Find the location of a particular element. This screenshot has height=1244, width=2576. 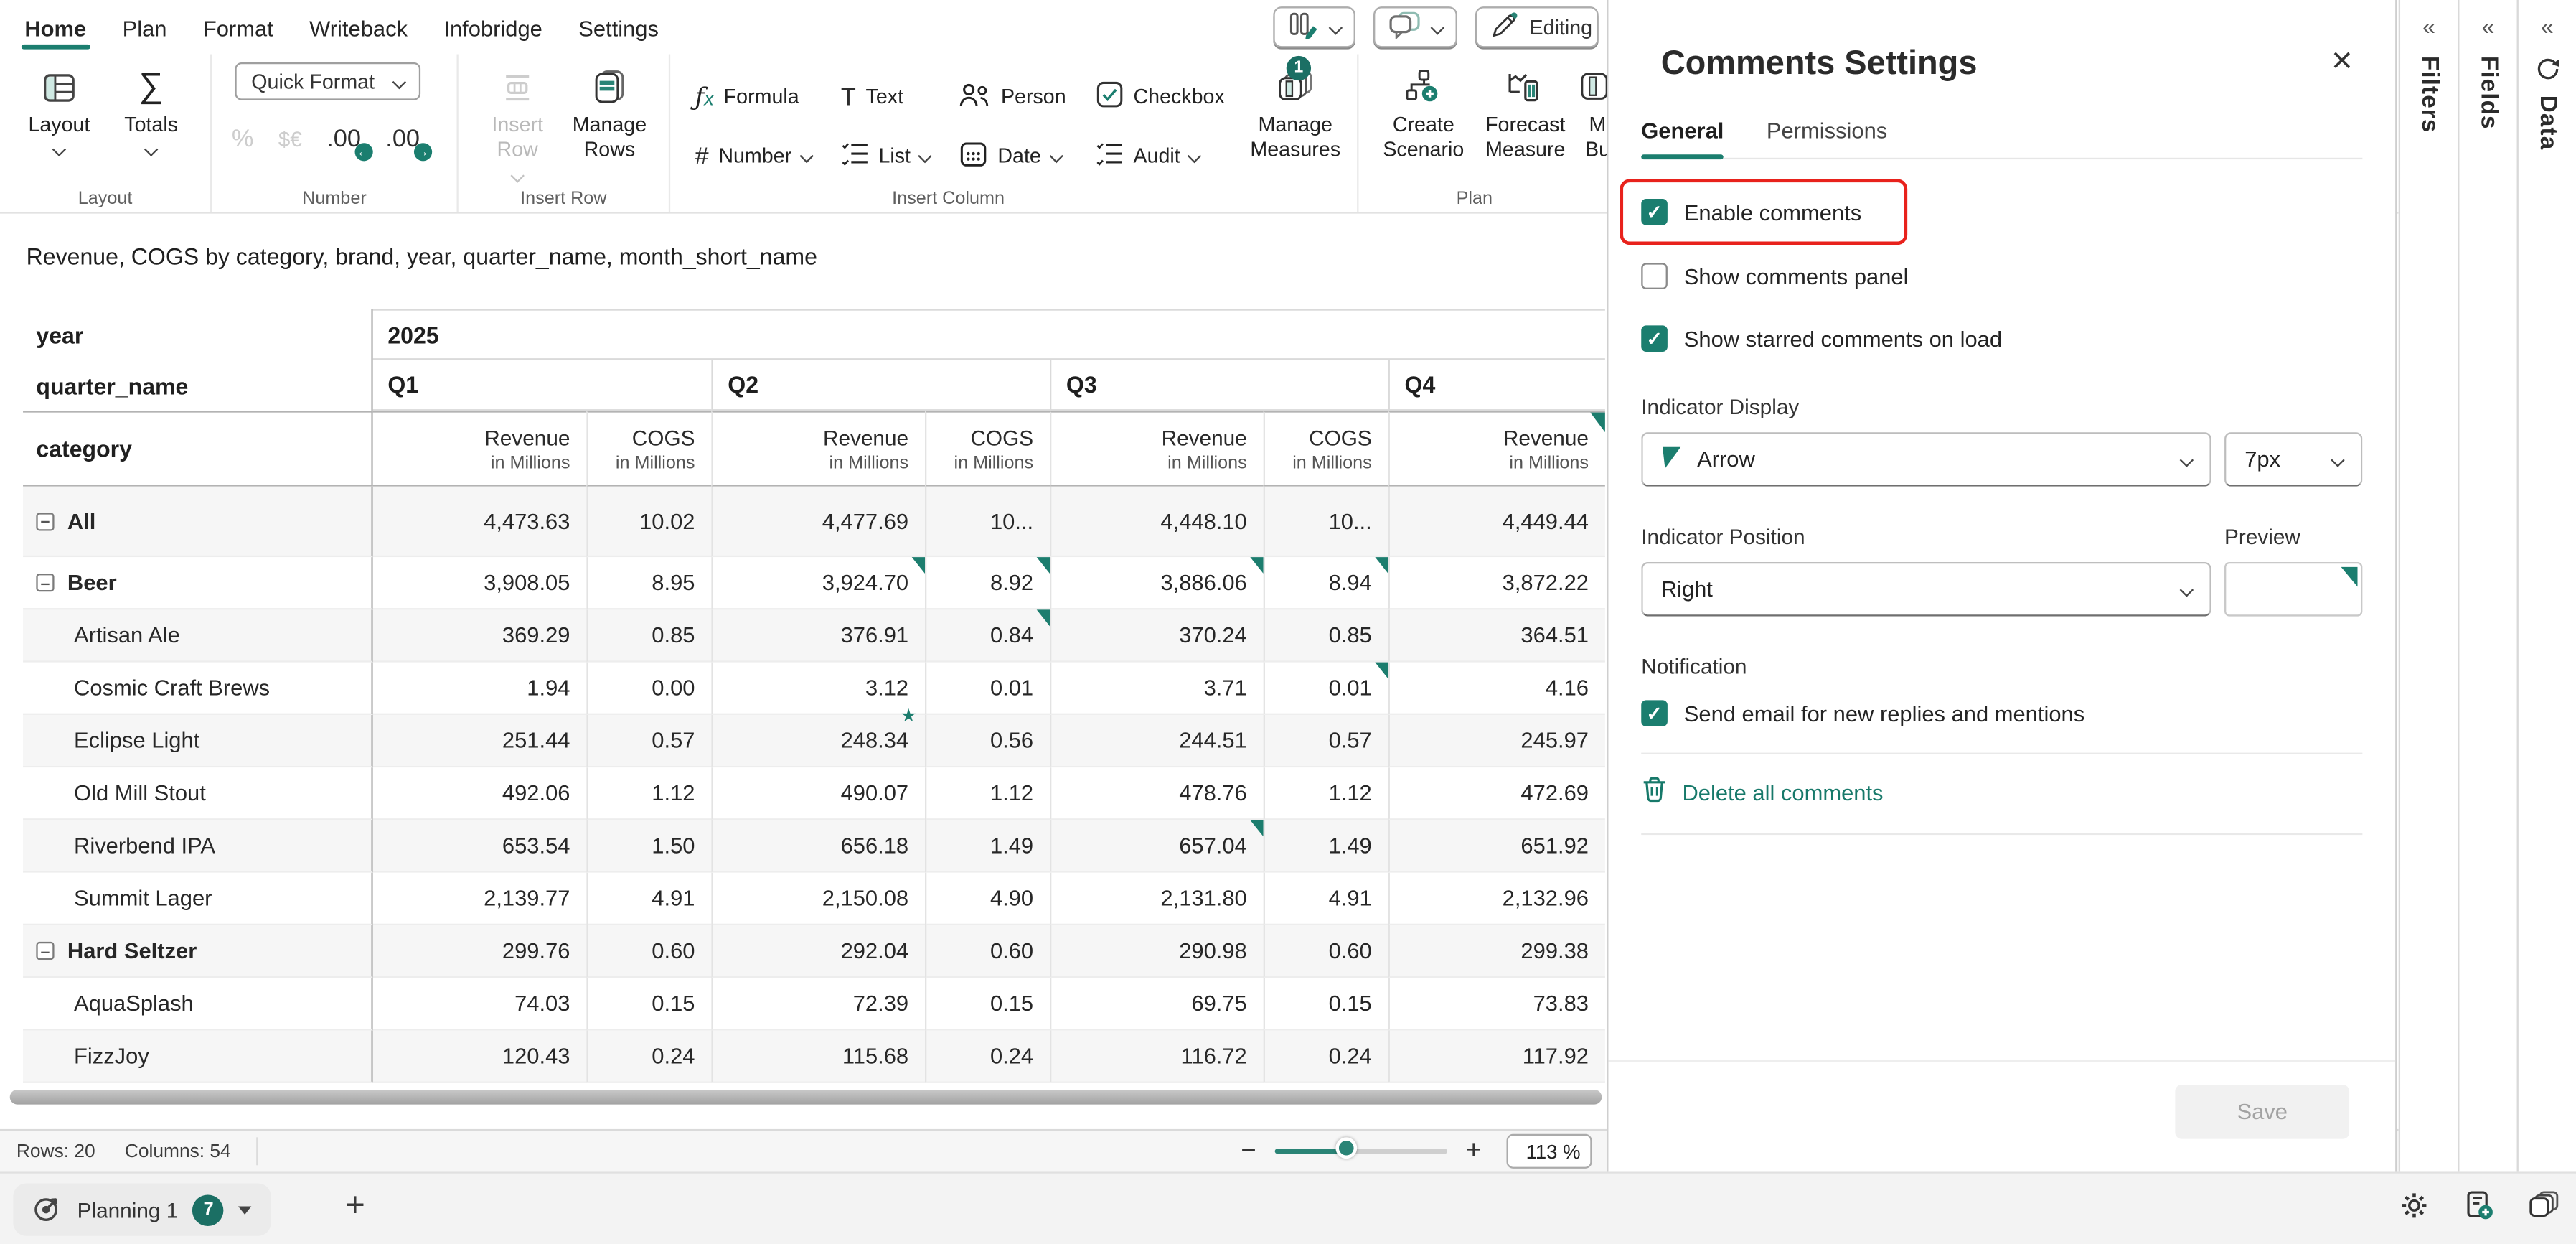

sheet-tab-planning-1: Planning 1 7 is located at coordinates (142, 1209).